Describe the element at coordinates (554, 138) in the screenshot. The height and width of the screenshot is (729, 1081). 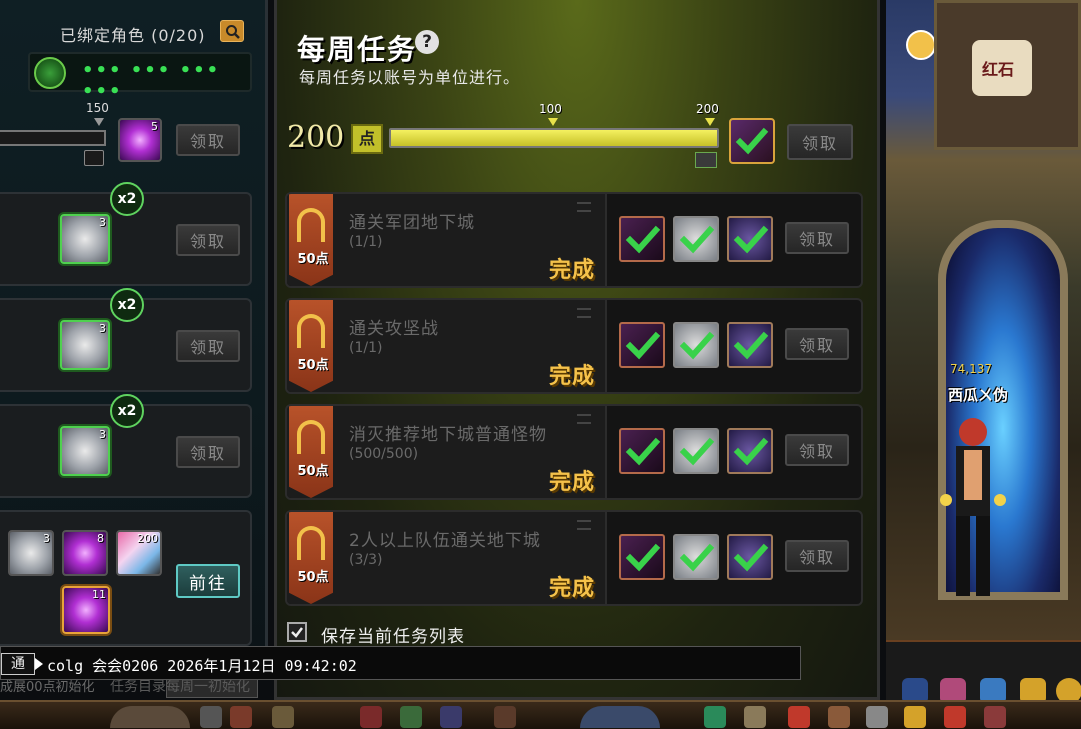
I see `weekly-progress-bar` at that location.